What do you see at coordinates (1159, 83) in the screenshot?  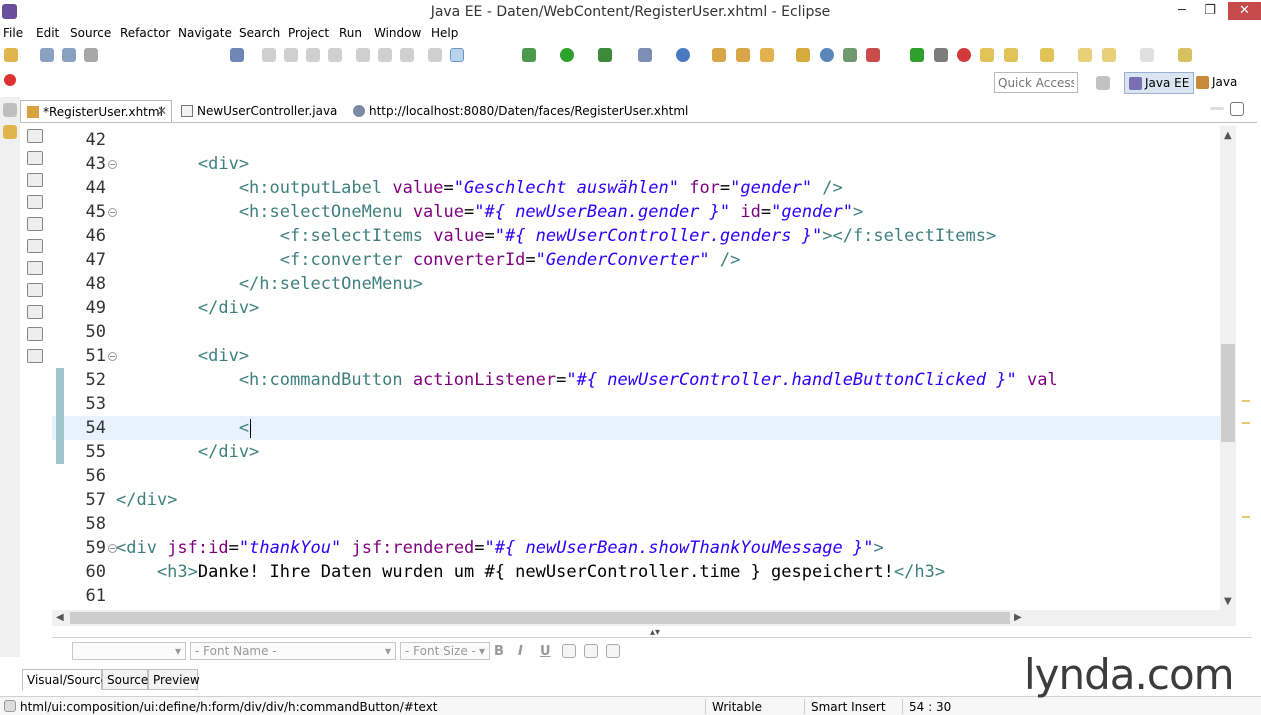 I see `perspective-java-ee: Java EE` at bounding box center [1159, 83].